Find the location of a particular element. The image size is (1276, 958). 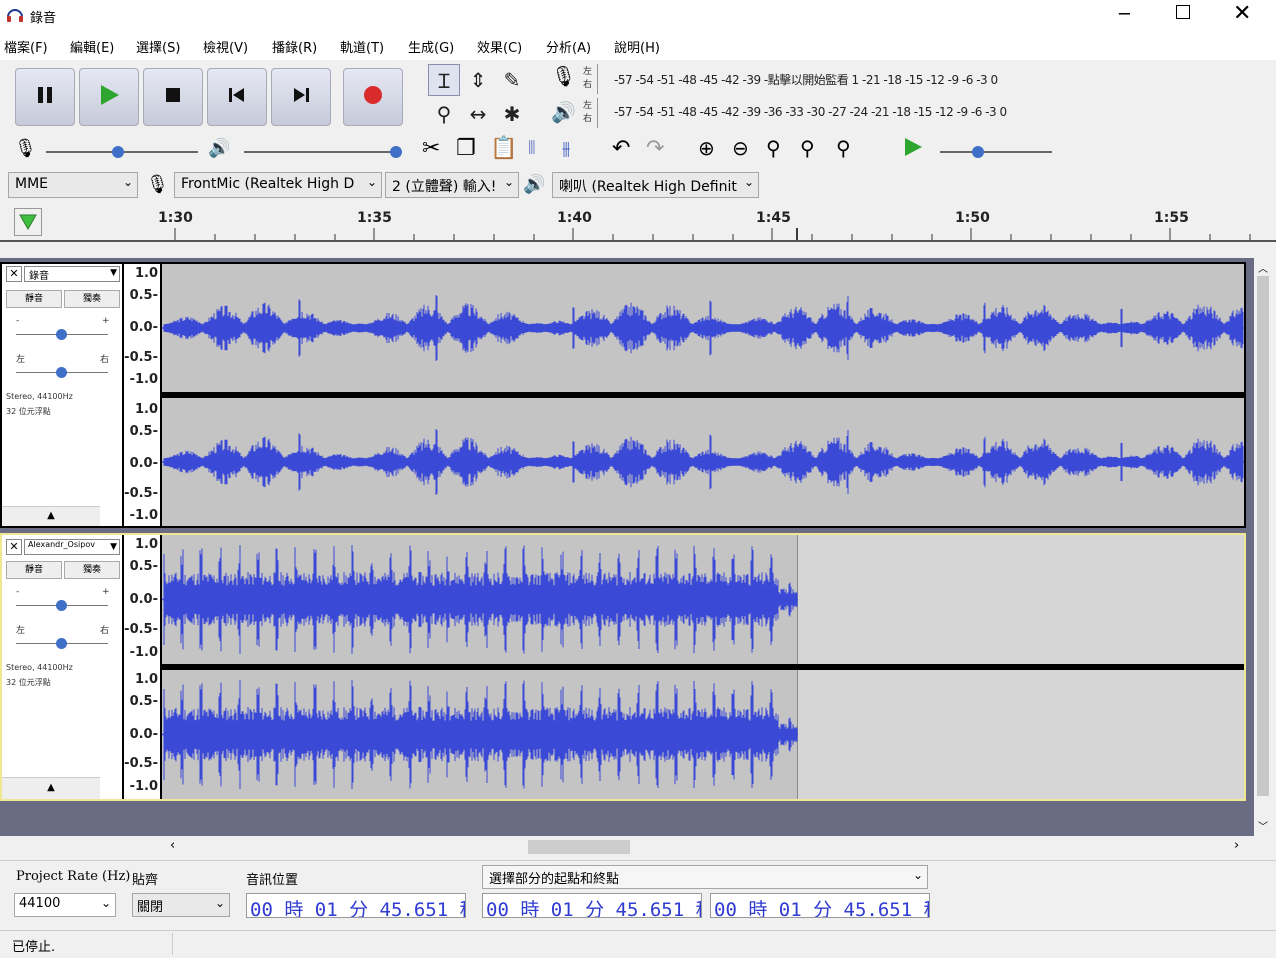

pause-button is located at coordinates (45, 97).